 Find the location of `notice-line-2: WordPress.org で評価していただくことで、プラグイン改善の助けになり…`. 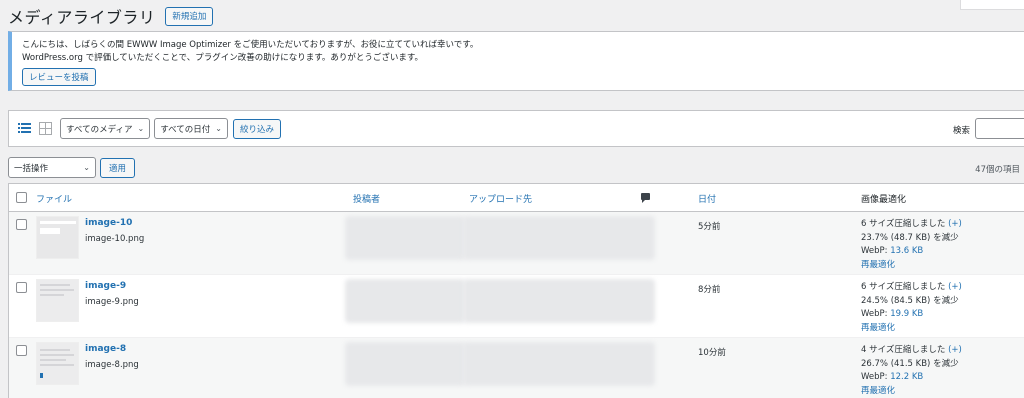

notice-line-2: WordPress.org で評価していただくことで、プラグイン改善の助けになり… is located at coordinates (223, 58).